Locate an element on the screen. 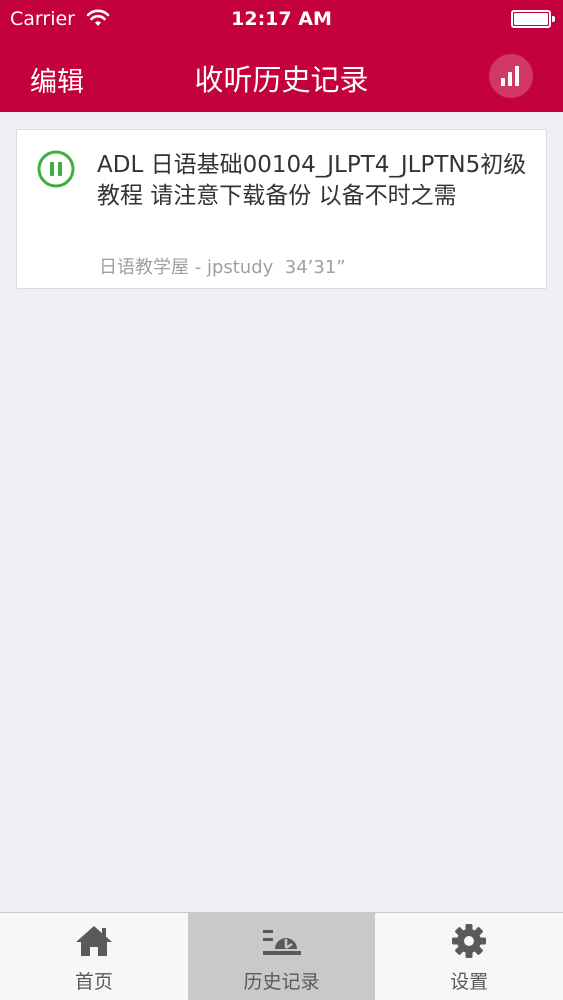 The width and height of the screenshot is (563, 1000). stats-button is located at coordinates (511, 76).